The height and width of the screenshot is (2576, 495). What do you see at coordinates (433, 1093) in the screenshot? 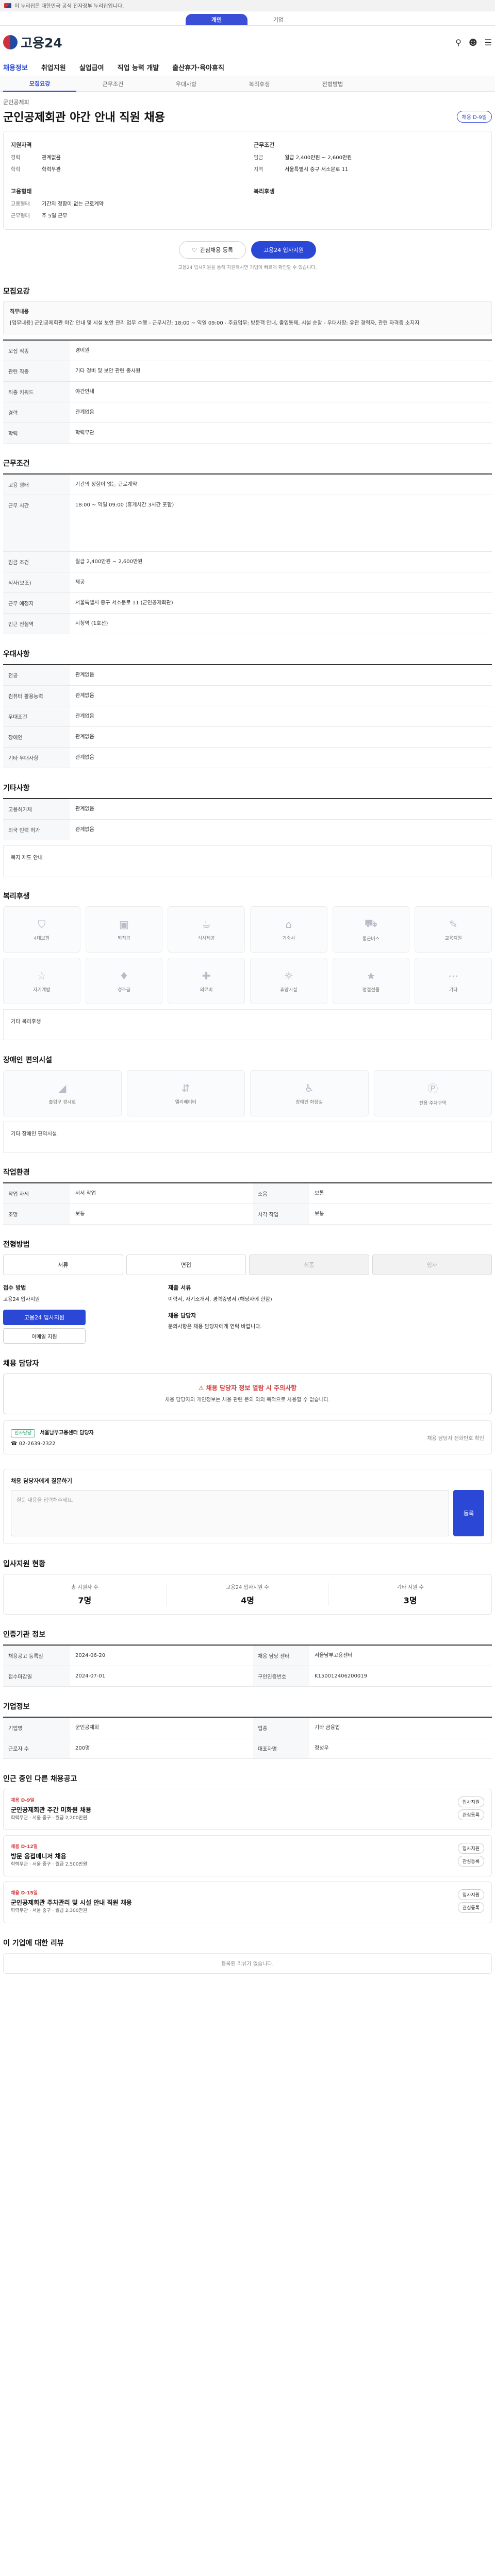
I see `facility-tile: Ⓟ 전용 주차구역` at bounding box center [433, 1093].